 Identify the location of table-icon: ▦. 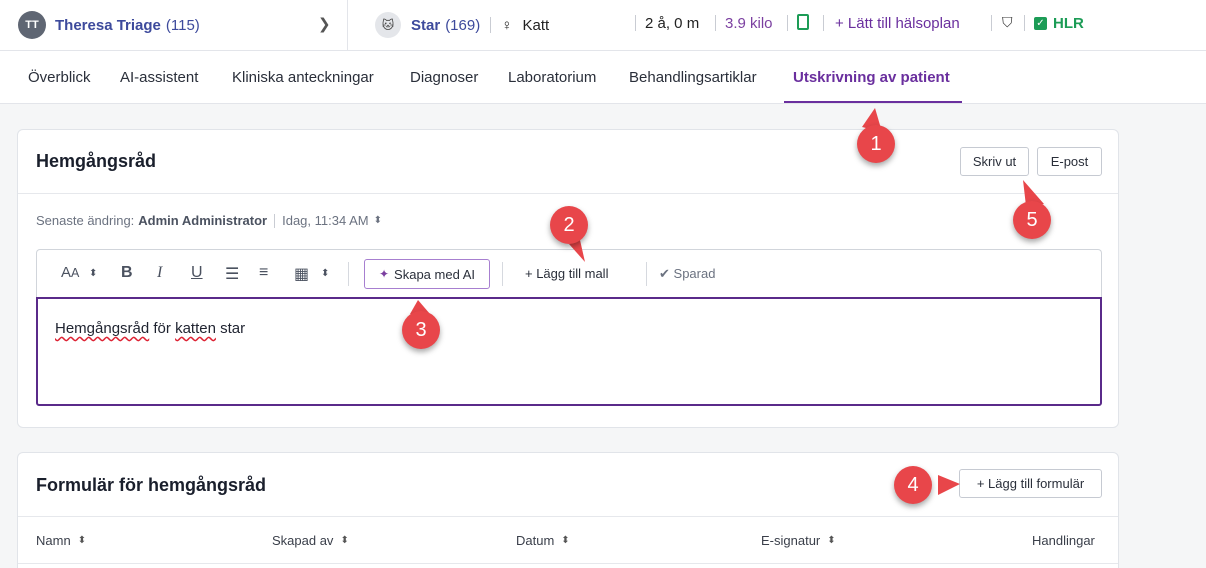
(301, 274).